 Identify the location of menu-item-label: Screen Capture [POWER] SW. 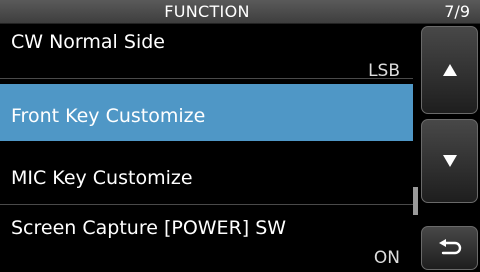
(149, 228).